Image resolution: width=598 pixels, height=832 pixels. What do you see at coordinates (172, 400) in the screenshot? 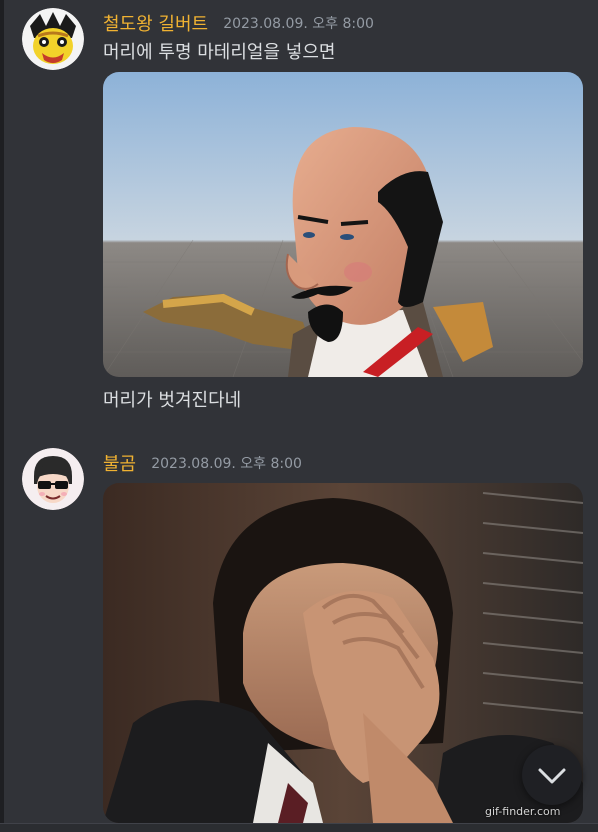
I see `message-caption: 머리가 벗겨진다네` at bounding box center [172, 400].